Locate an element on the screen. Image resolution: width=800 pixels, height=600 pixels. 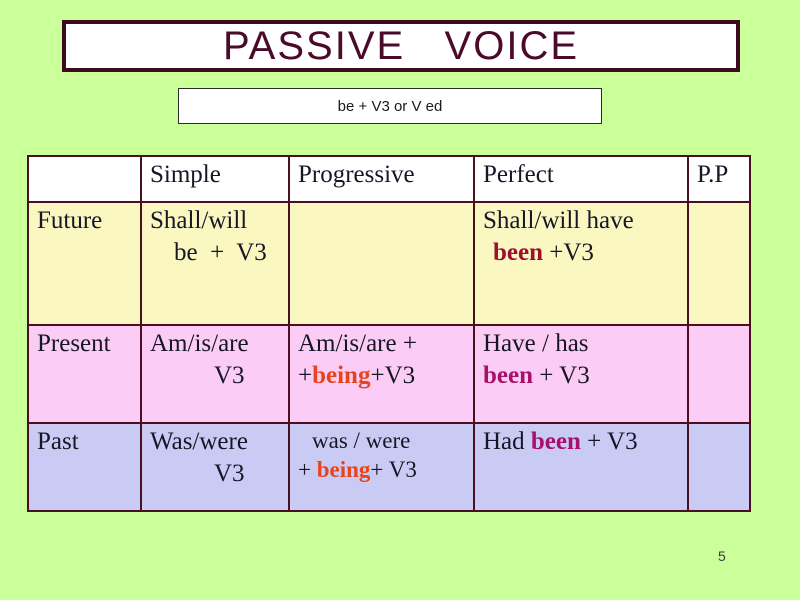
row-label-past: Past is located at coordinates (84, 467).